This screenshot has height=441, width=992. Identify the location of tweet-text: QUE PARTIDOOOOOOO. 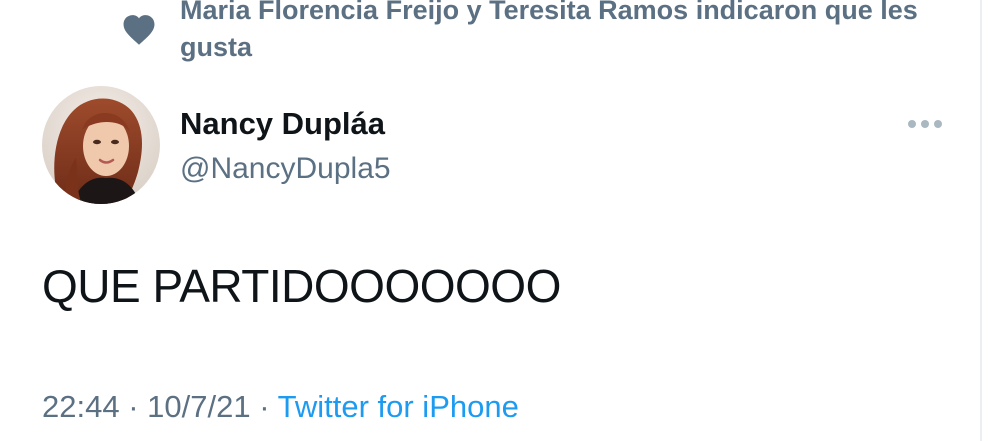
(301, 286).